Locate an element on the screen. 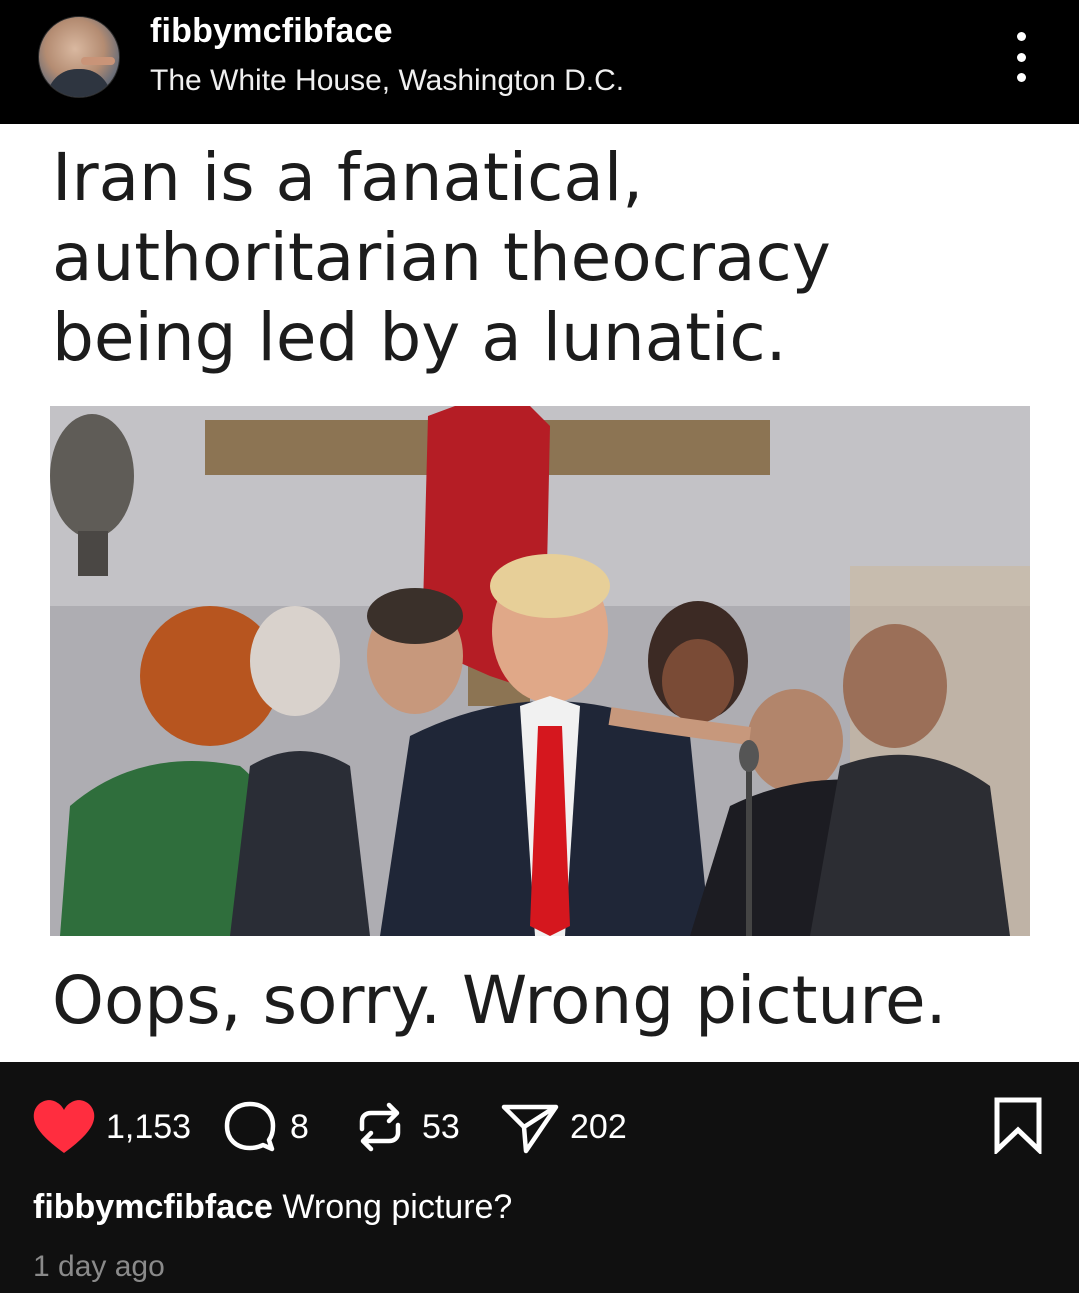  more-options-button is located at coordinates (1021, 57).